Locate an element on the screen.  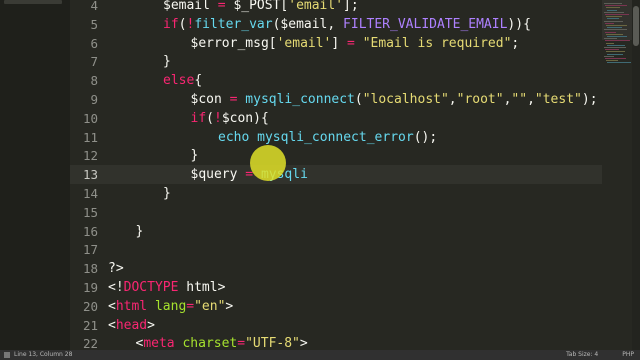
code-text: echo mysqli_connect_error(); is located at coordinates (328, 137).